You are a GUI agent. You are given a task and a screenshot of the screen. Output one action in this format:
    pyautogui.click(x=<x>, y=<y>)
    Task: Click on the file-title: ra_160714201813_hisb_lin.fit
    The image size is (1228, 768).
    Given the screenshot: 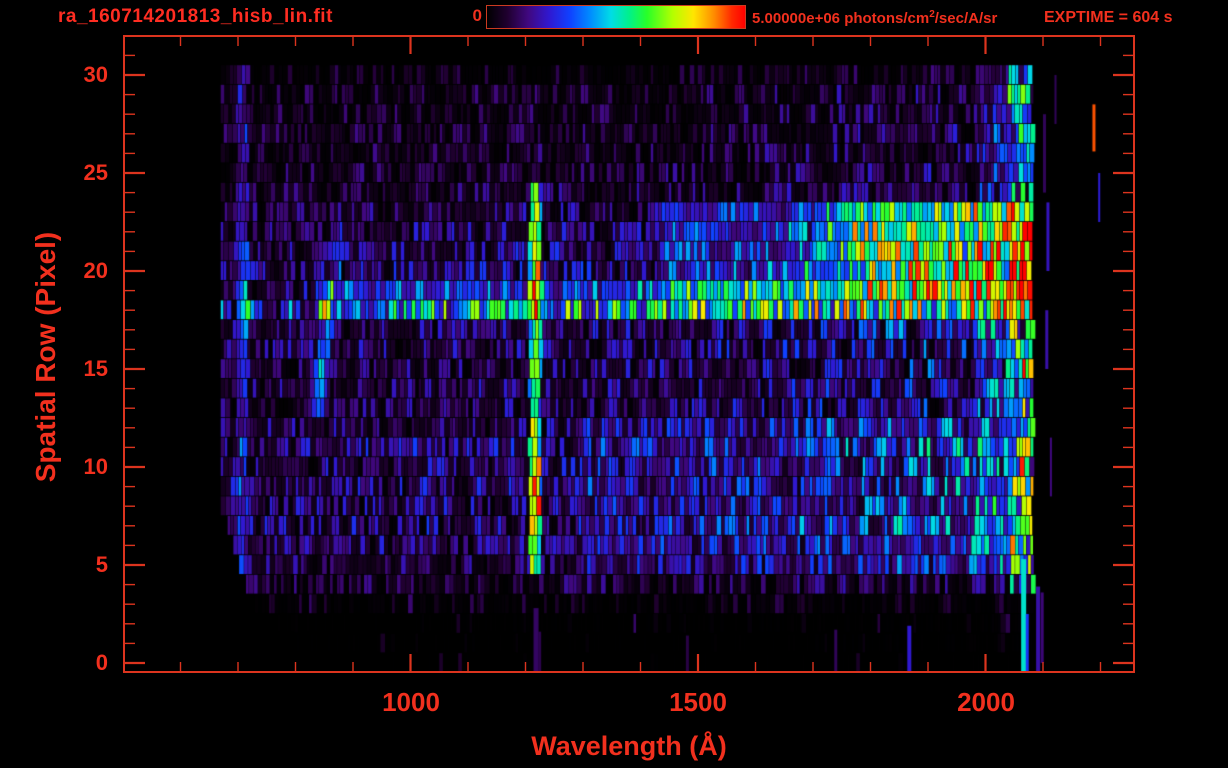 What is the action you would take?
    pyautogui.click(x=195, y=16)
    